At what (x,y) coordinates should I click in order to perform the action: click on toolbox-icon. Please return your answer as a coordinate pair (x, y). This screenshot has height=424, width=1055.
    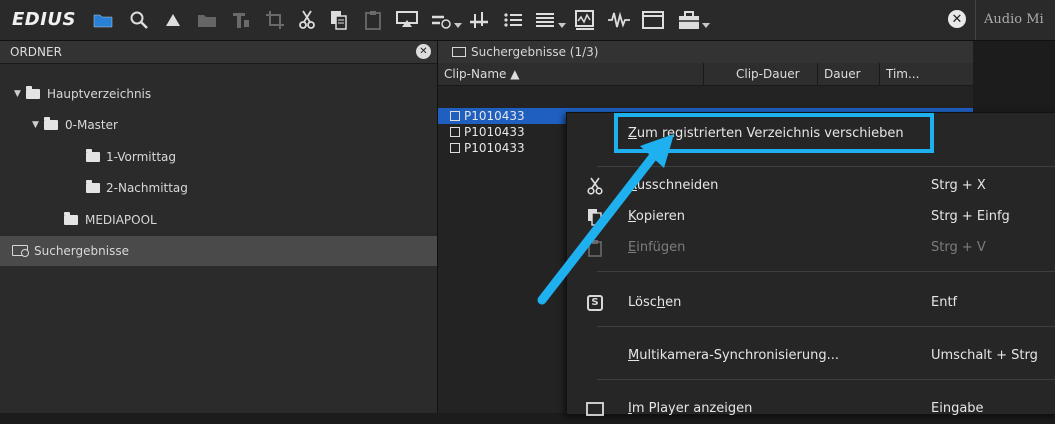
    Looking at the image, I should click on (693, 20).